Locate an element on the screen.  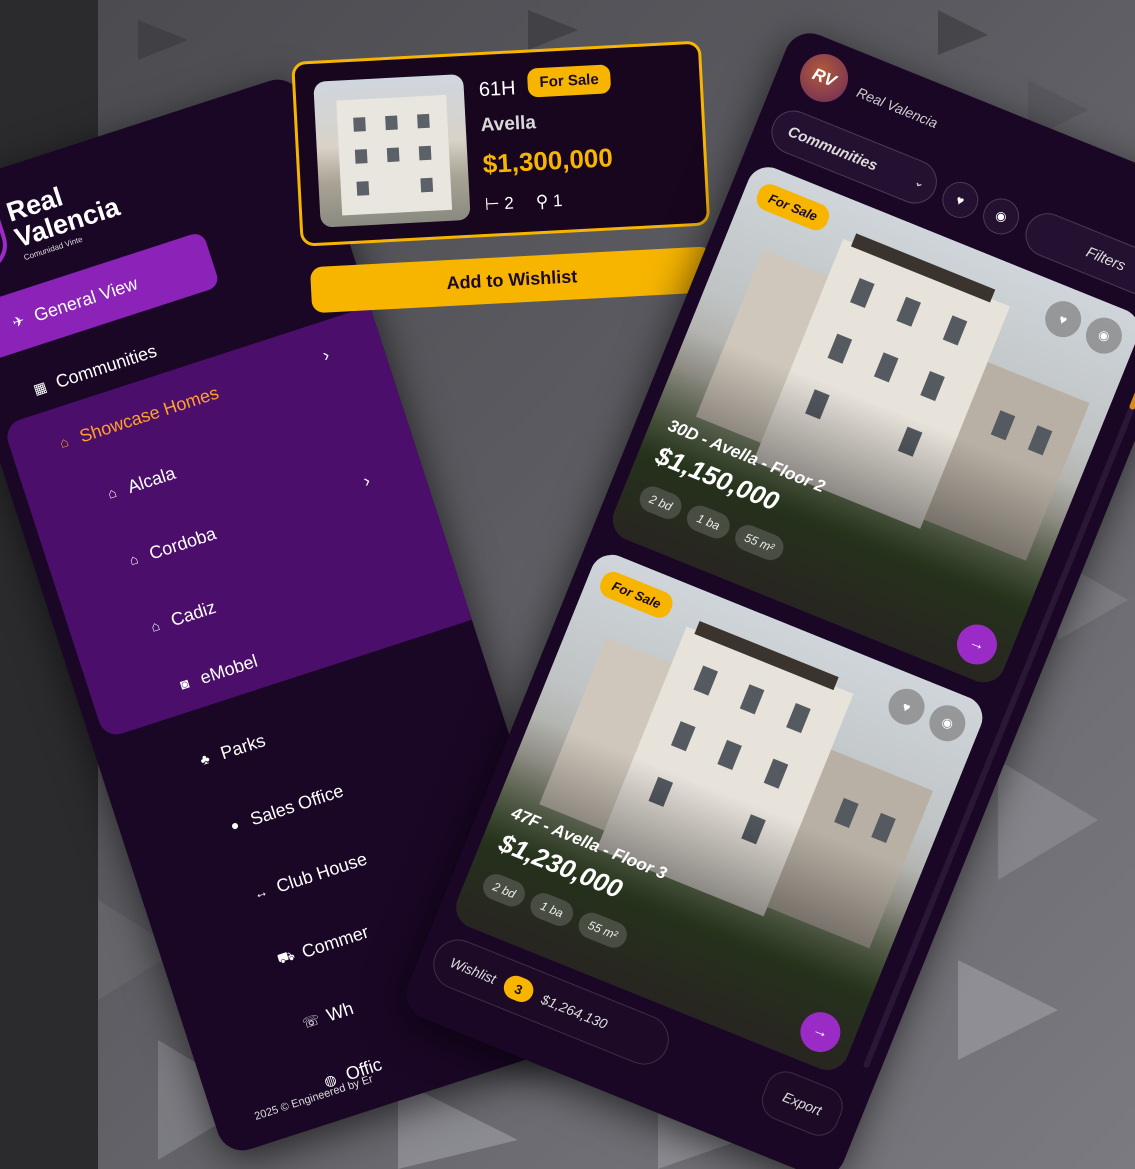
property-thumbnail is located at coordinates (392, 150).